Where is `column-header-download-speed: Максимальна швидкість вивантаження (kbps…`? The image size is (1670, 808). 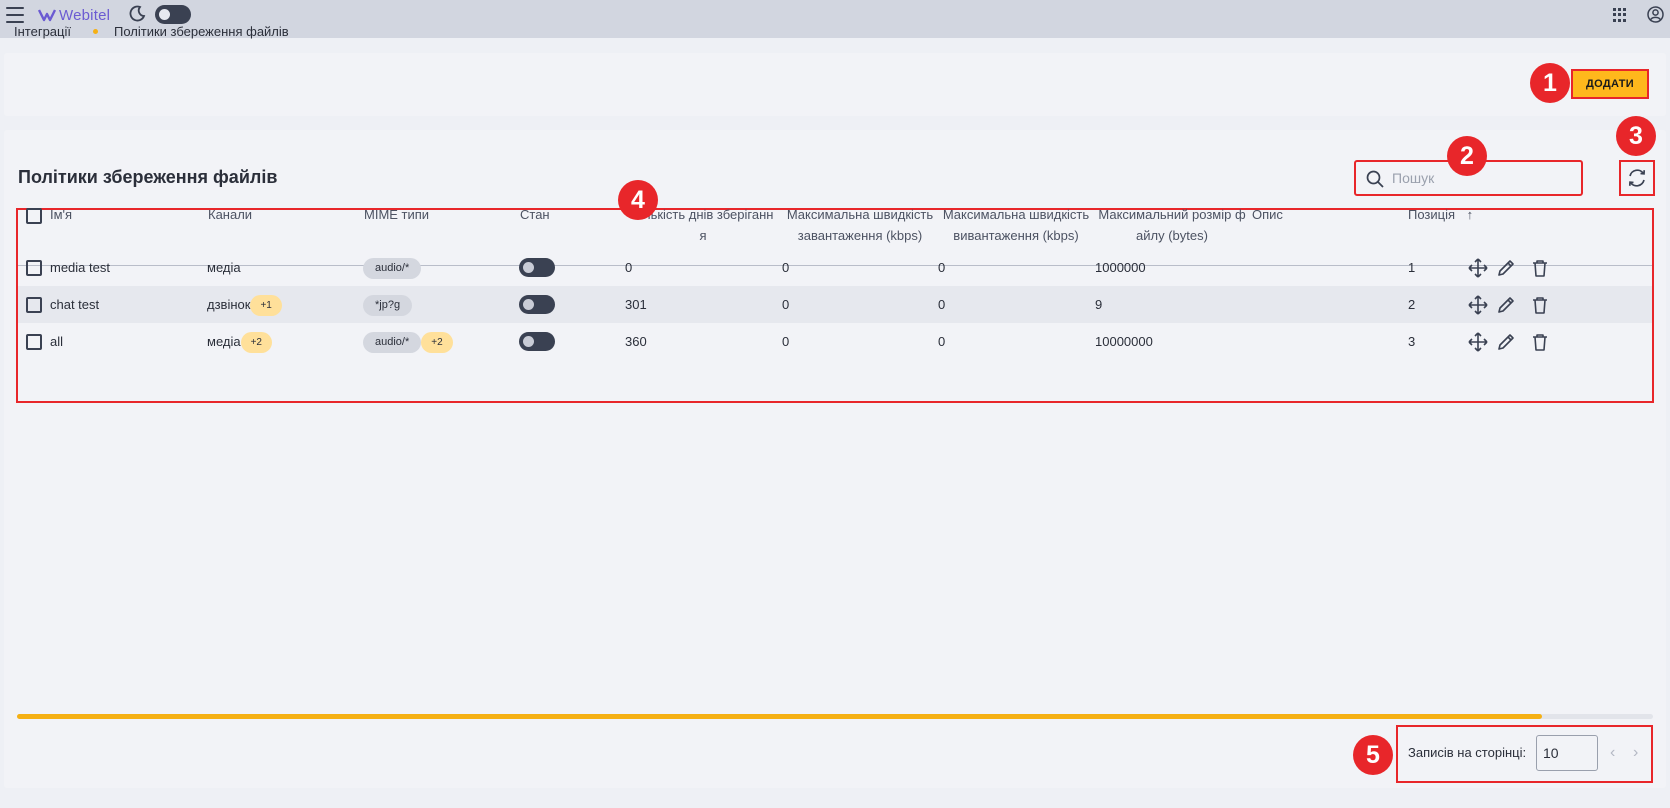
column-header-download-speed: Максимальна швидкість вивантаження (kbps… is located at coordinates (1016, 225).